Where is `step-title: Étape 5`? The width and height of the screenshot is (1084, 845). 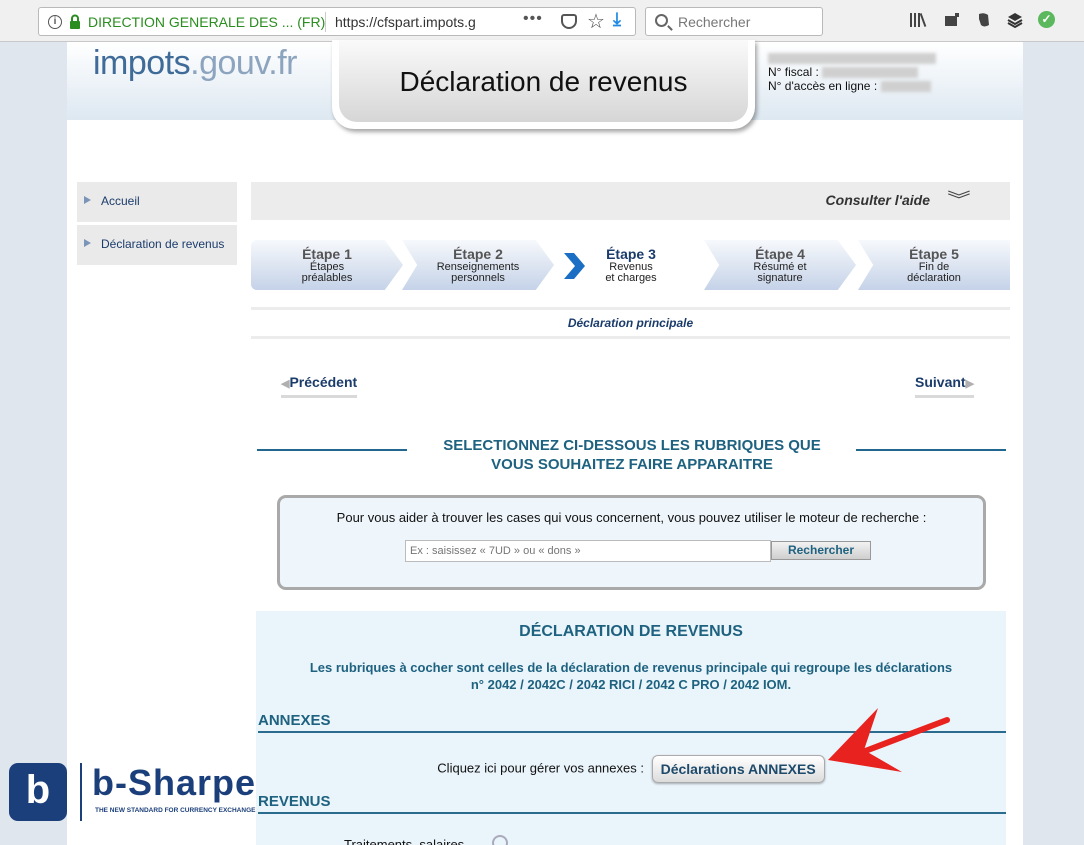 step-title: Étape 5 is located at coordinates (934, 254).